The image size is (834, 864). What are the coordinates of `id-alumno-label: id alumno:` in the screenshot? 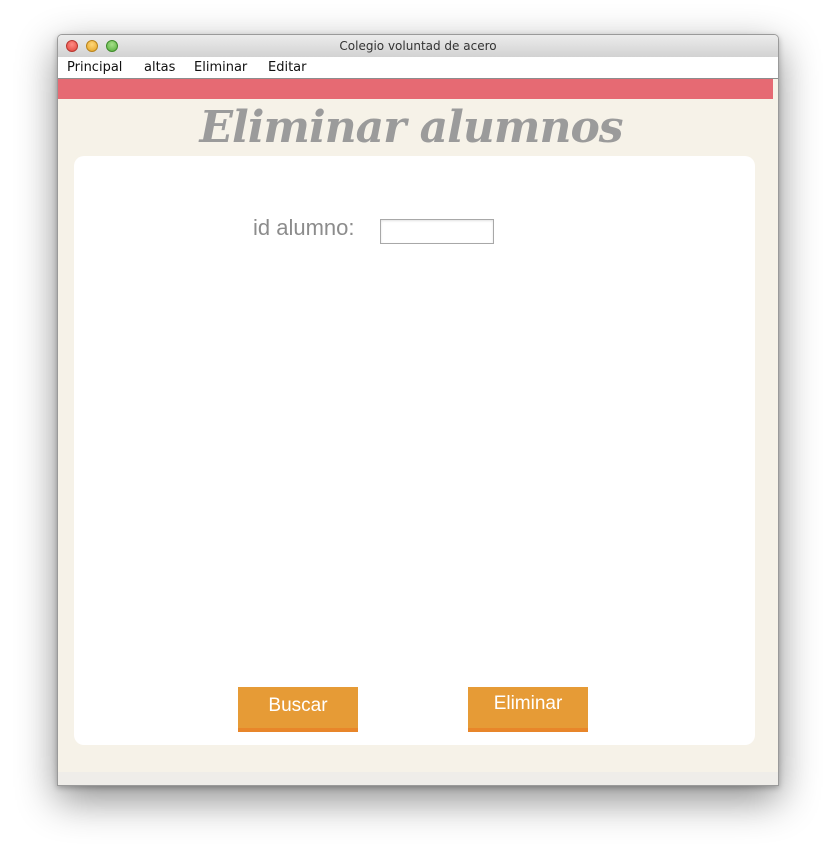 It's located at (304, 227).